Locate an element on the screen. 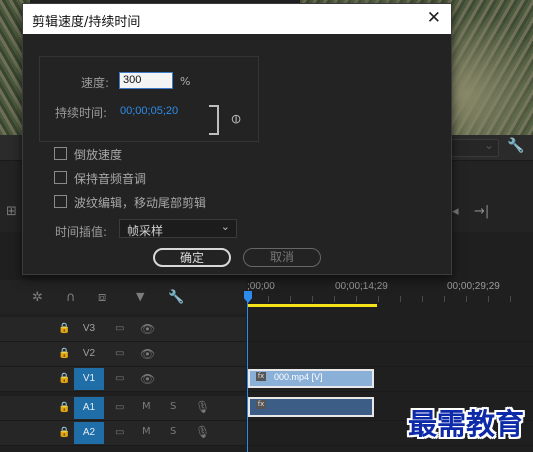 This screenshot has height=452, width=533. add-marker-icon: ▼ is located at coordinates (140, 296).